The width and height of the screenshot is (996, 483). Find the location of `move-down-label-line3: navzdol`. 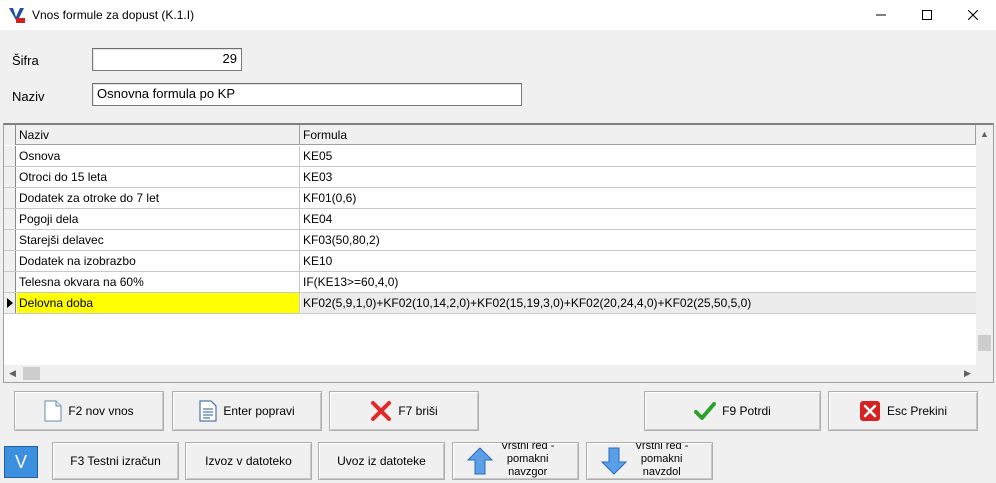

move-down-label-line3: navzdol is located at coordinates (661, 471).